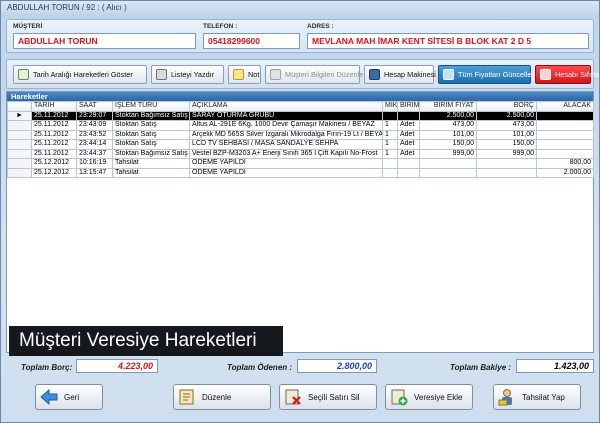  What do you see at coordinates (104, 41) in the screenshot?
I see `customer-name-field: ABDULLAH TORUN` at bounding box center [104, 41].